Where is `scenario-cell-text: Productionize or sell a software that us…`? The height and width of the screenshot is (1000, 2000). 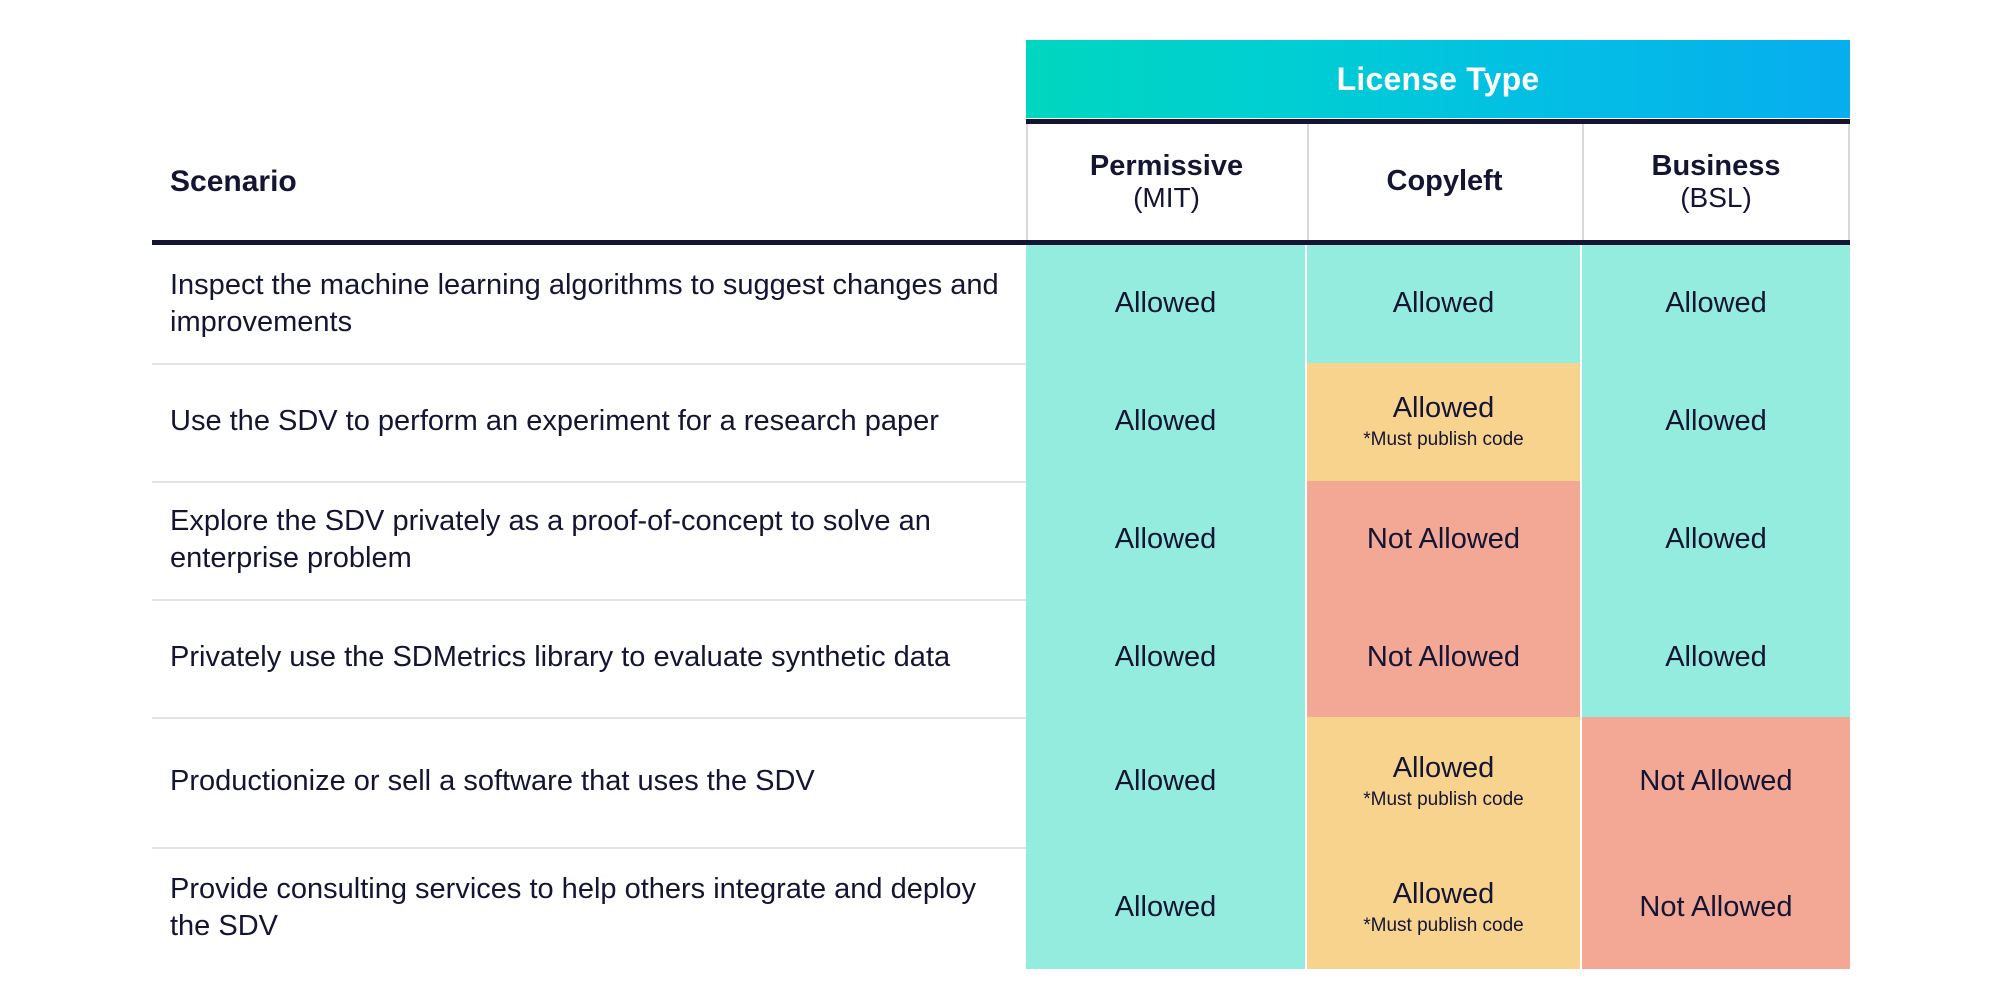 scenario-cell-text: Productionize or sell a software that us… is located at coordinates (492, 781).